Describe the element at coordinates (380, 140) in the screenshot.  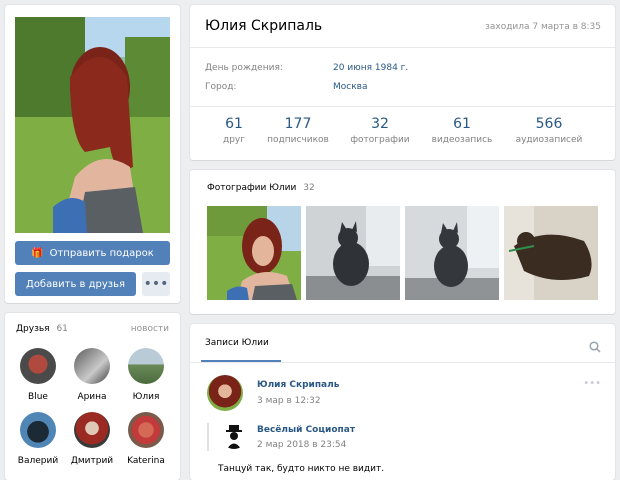
I see `stat-label: фотографии` at that location.